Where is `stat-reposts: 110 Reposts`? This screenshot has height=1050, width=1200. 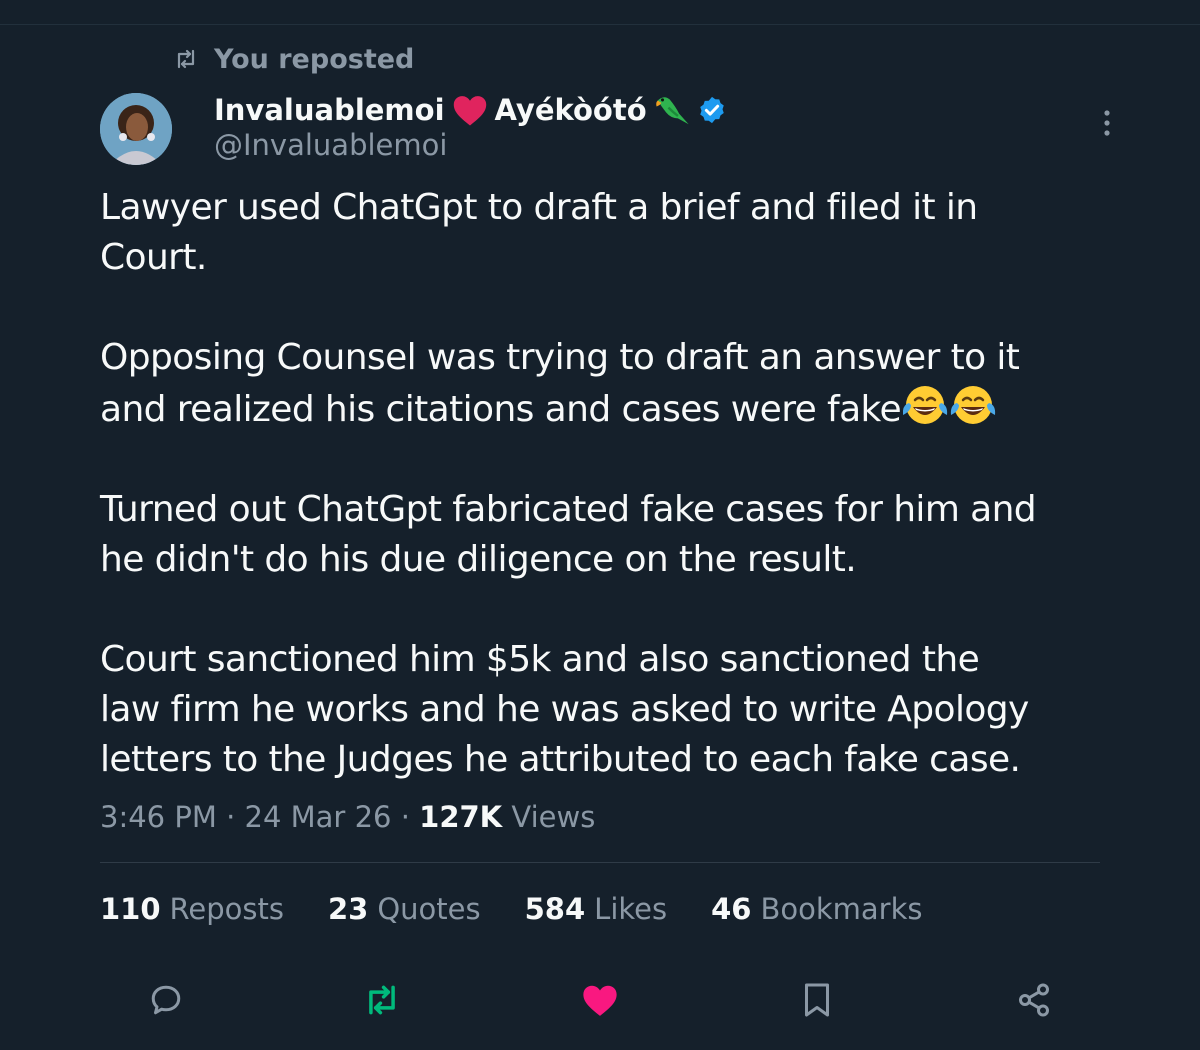 stat-reposts: 110 Reposts is located at coordinates (192, 909).